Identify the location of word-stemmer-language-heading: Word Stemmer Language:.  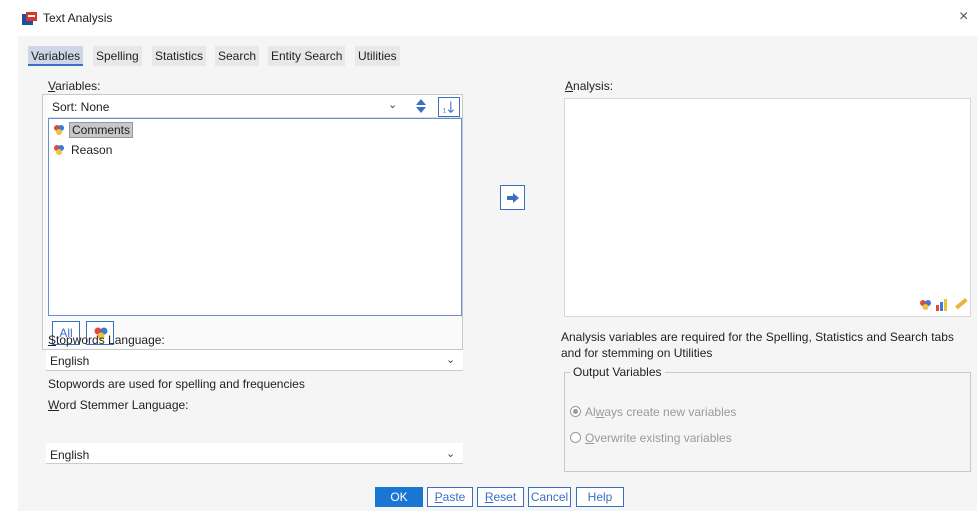
(118, 405).